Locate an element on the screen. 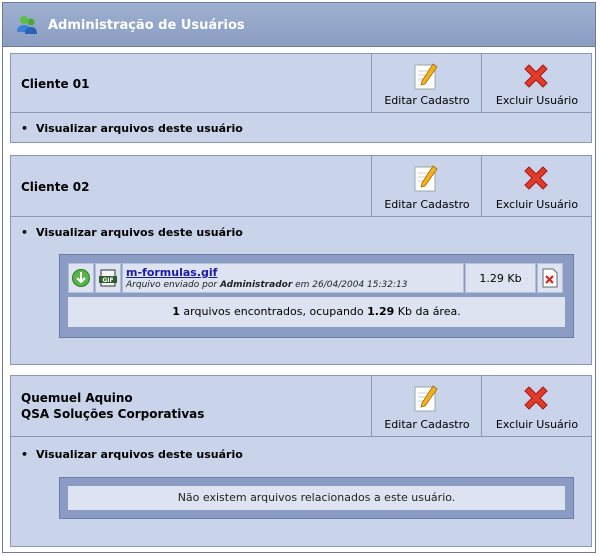  page-header: Administração de Usuários is located at coordinates (299, 25).